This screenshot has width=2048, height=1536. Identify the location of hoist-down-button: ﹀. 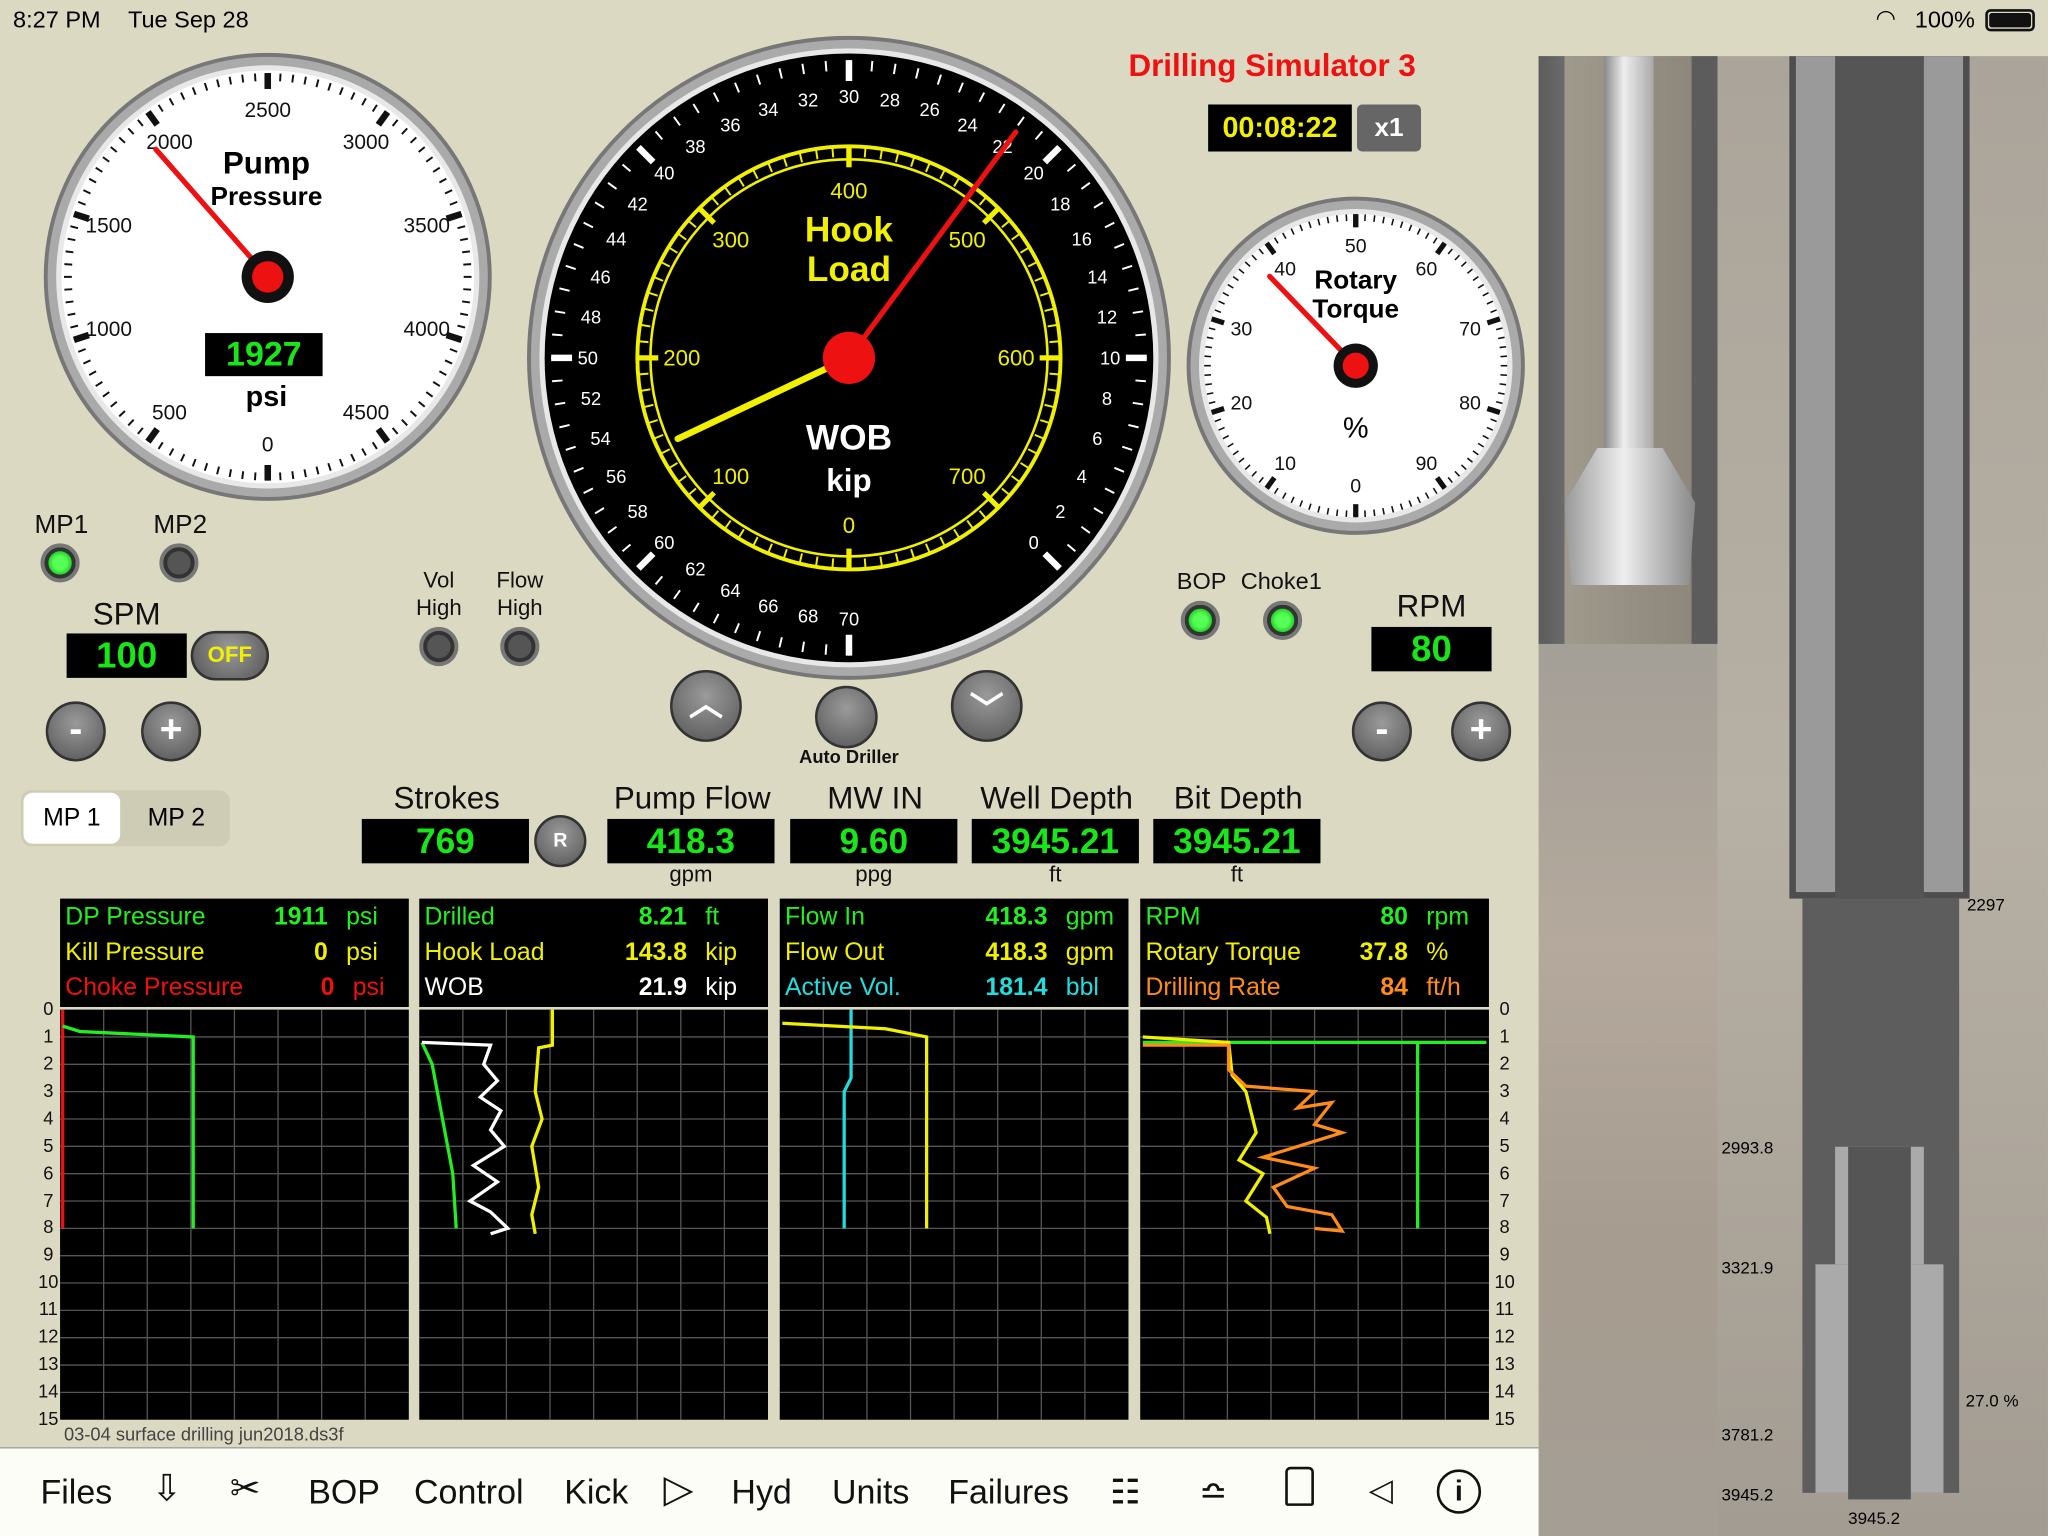
(986, 706).